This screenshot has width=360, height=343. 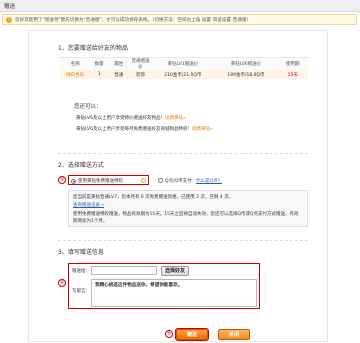 I want to click on radio-q-pay, so click(x=160, y=180).